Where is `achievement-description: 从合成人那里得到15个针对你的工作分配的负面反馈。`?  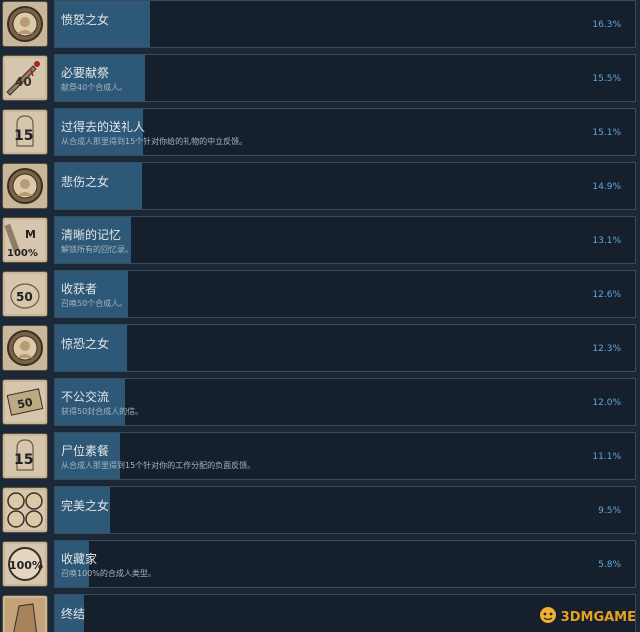 achievement-description: 从合成人那里得到15个针对你的工作分配的负面反馈。 is located at coordinates (158, 465).